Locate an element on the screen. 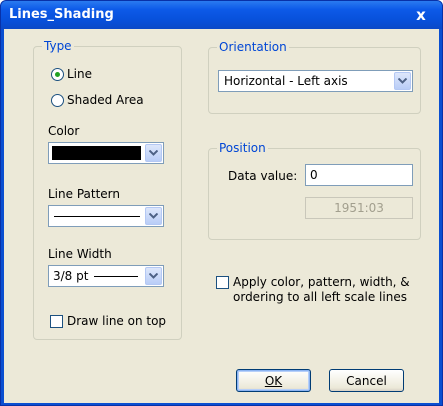 This screenshot has height=406, width=443. radio-selected-icon is located at coordinates (57, 74).